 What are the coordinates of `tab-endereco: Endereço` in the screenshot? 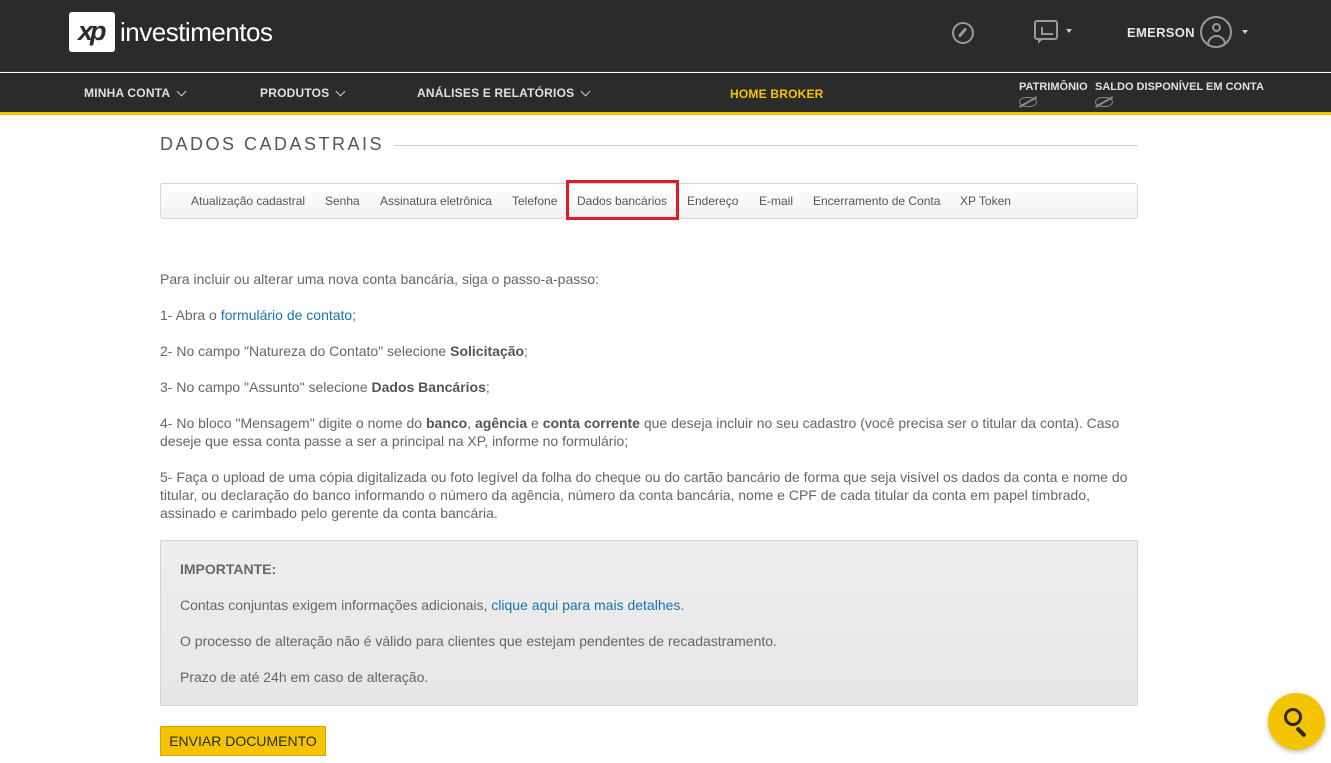 It's located at (712, 201).